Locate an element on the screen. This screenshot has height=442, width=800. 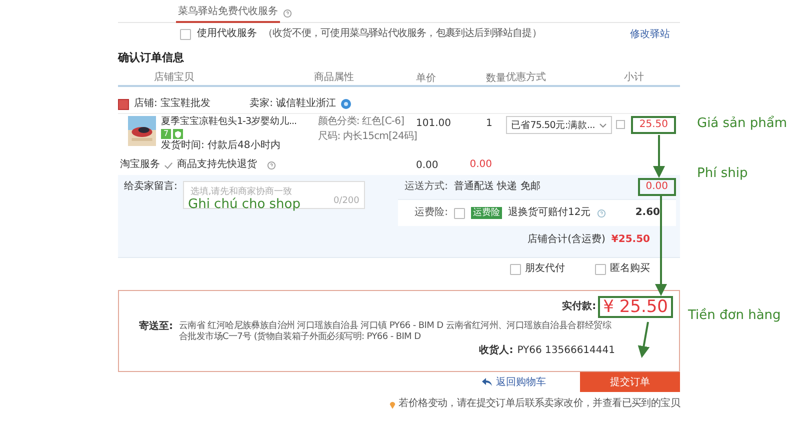
annotation-label: Phí ship is located at coordinates (722, 173).